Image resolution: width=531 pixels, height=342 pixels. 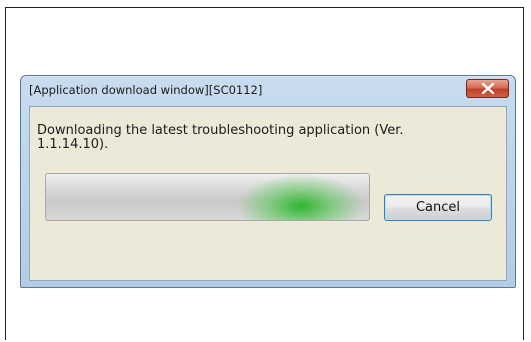 What do you see at coordinates (207, 197) in the screenshot?
I see `progress-bar` at bounding box center [207, 197].